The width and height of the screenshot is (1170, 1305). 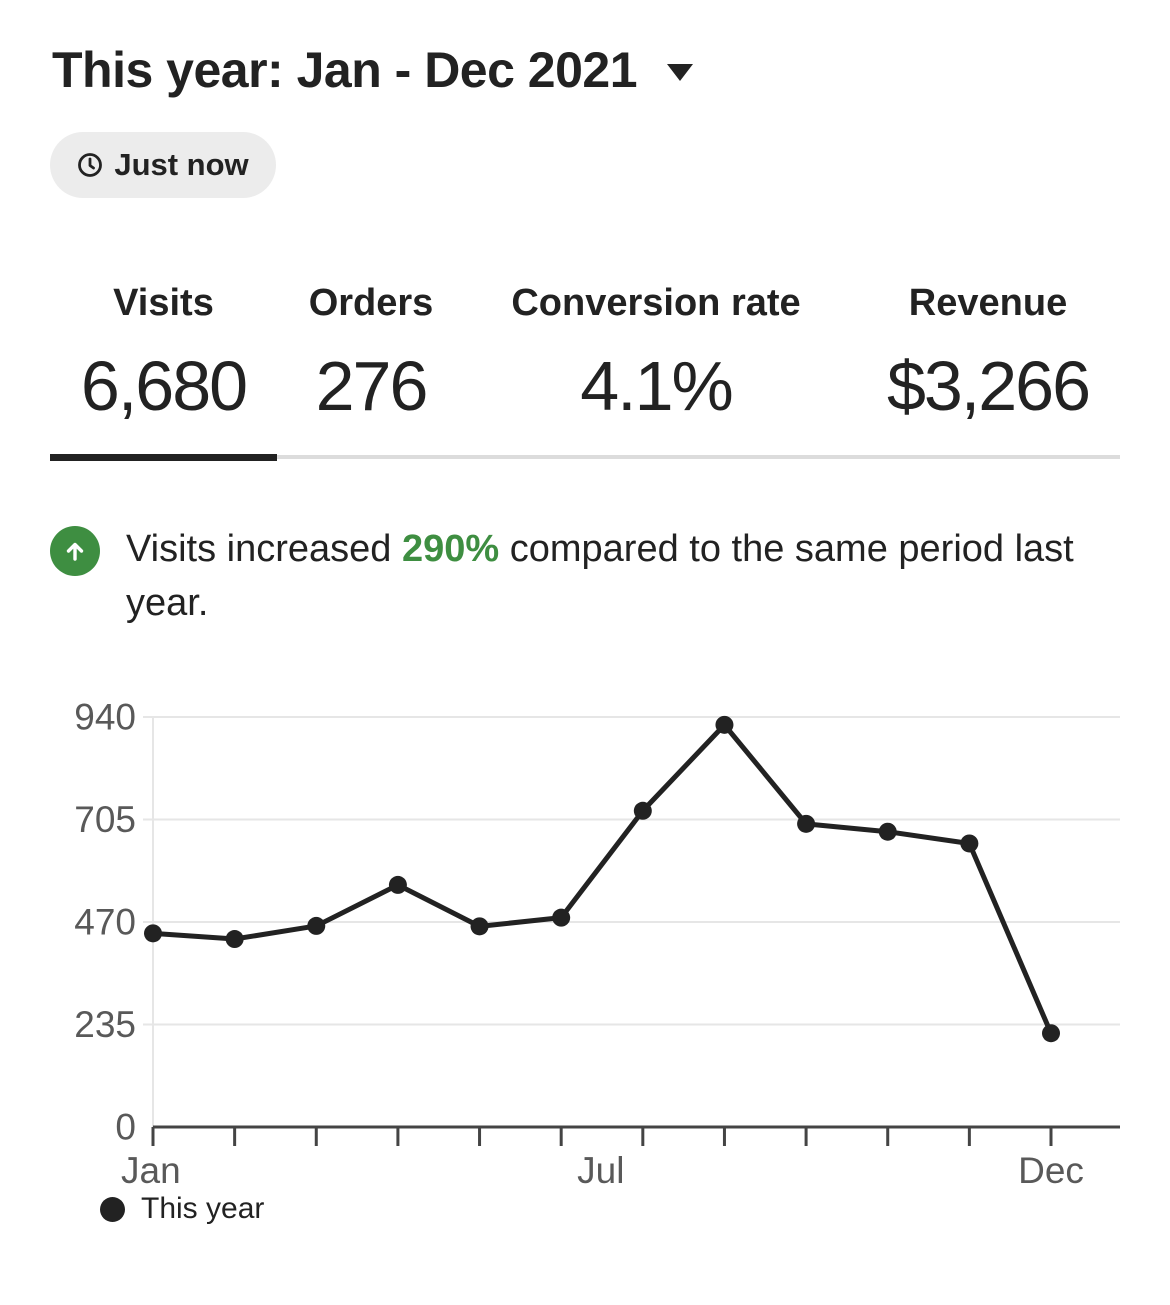 I want to click on metric-value: 4.1%, so click(x=657, y=386).